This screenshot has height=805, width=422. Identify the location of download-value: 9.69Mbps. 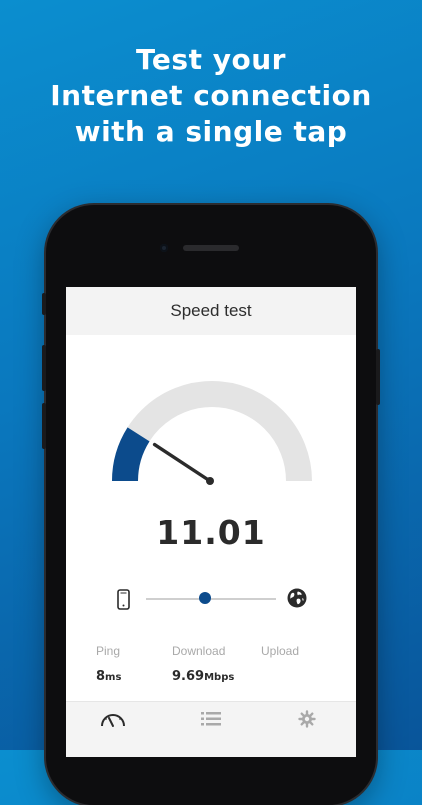
(203, 676).